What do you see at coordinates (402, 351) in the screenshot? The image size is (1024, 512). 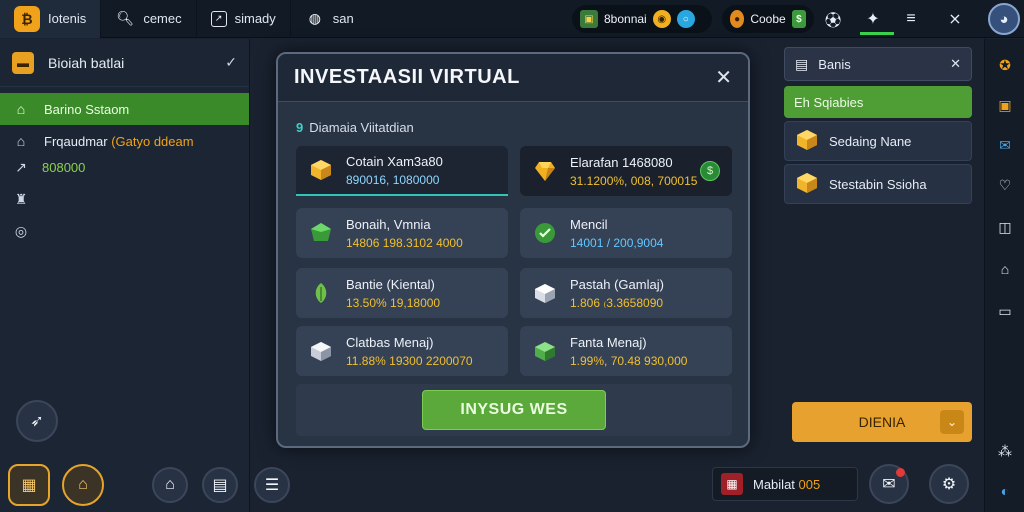 I see `invest-card: Clatbas Menaj) 11.88% 19300 2200070` at bounding box center [402, 351].